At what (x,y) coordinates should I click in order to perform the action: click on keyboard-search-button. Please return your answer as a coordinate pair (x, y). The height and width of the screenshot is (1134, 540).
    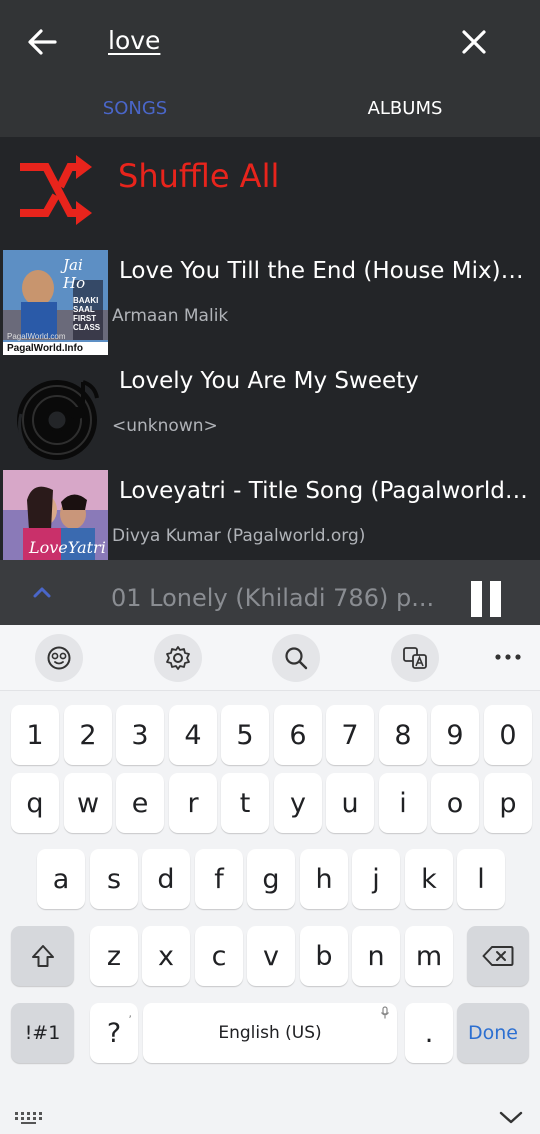
    Looking at the image, I should click on (296, 658).